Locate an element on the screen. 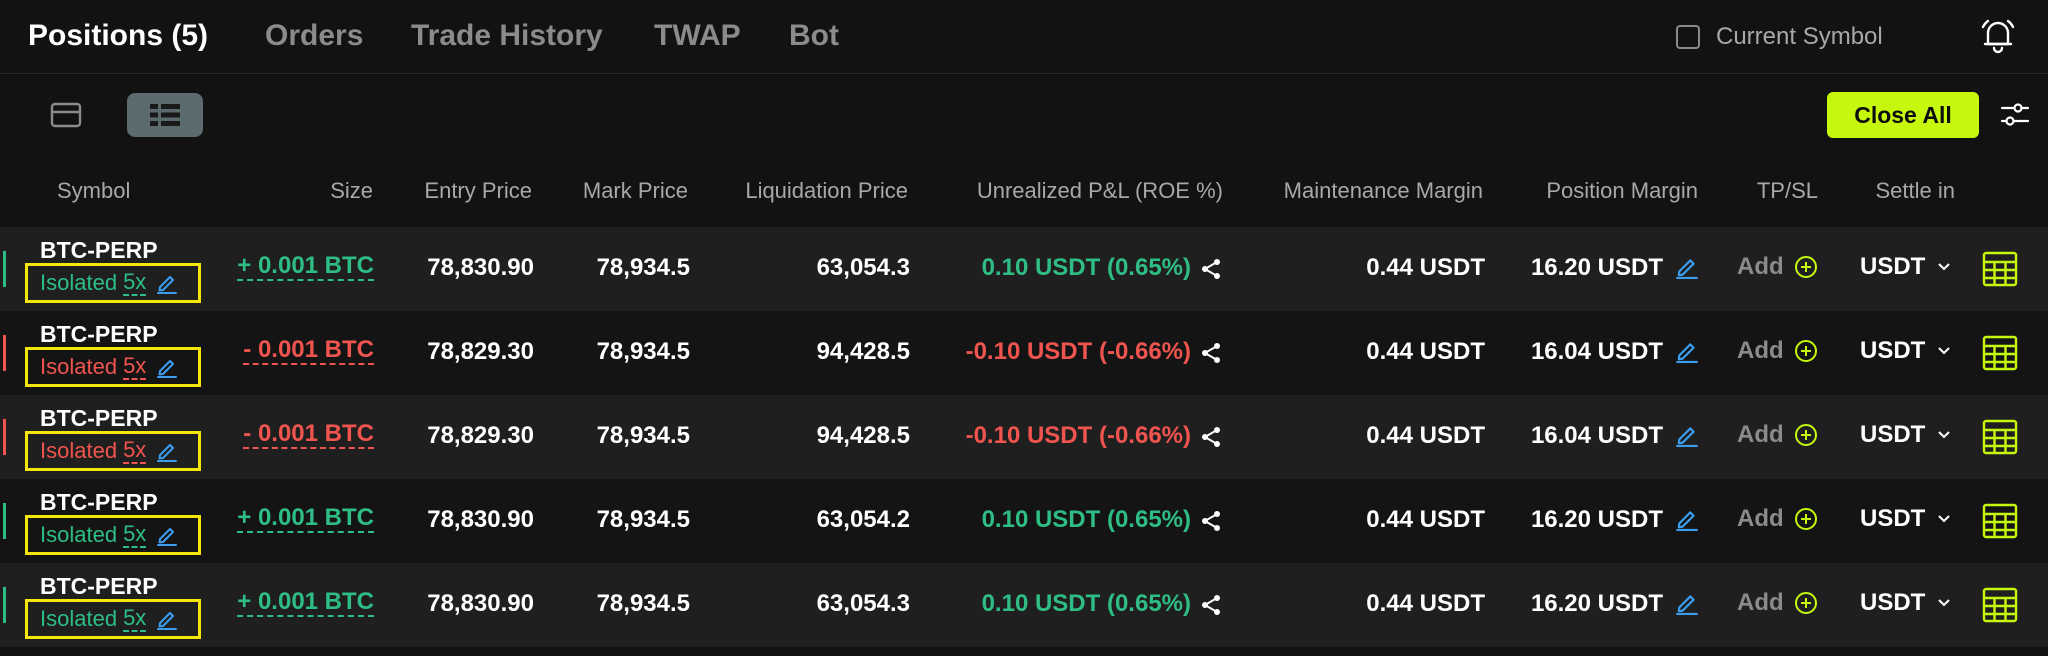 Image resolution: width=2048 pixels, height=656 pixels. col-header-symbol: Symbol is located at coordinates (94, 190).